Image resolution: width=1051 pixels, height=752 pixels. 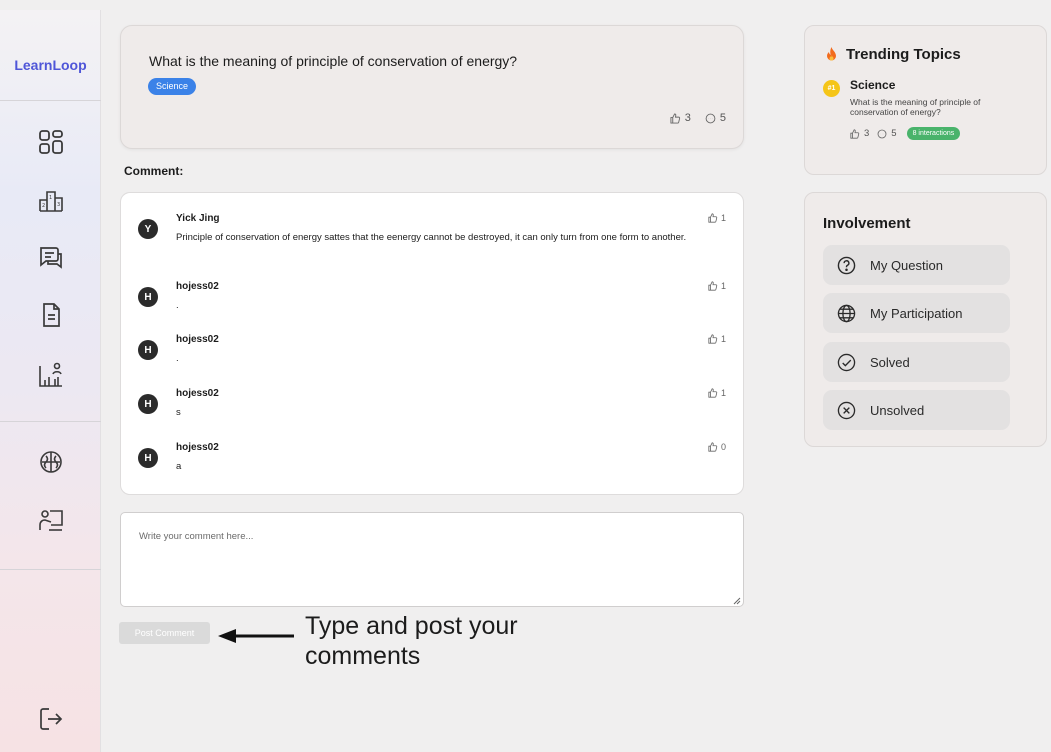 What do you see at coordinates (432, 559) in the screenshot?
I see `comment-input` at bounding box center [432, 559].